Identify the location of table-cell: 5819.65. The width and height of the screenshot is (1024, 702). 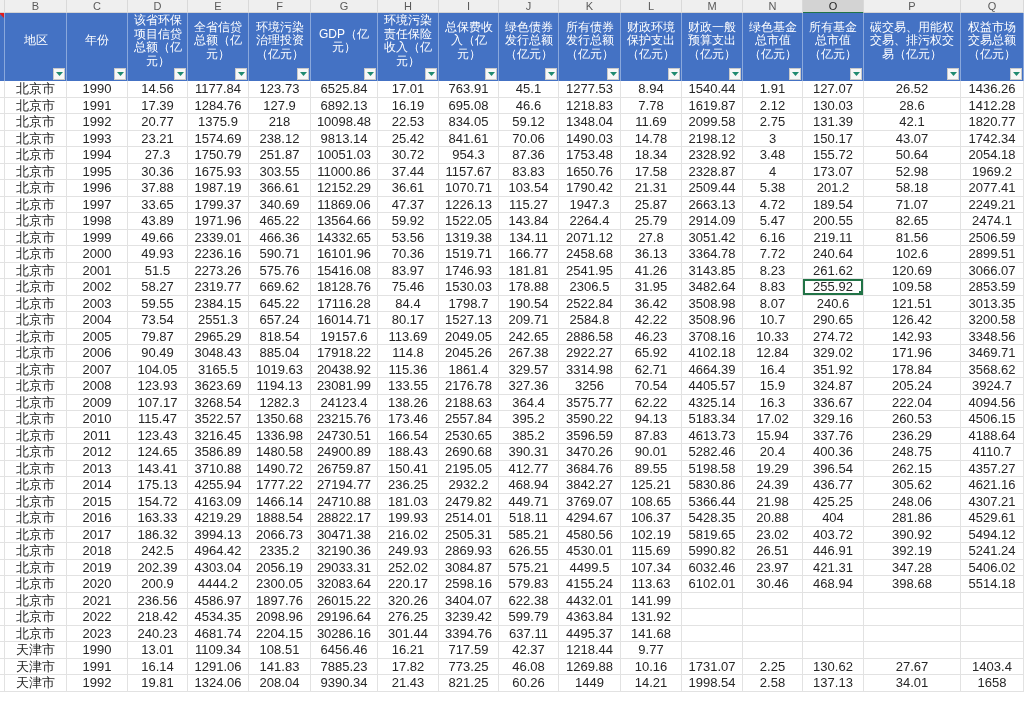
(712, 534).